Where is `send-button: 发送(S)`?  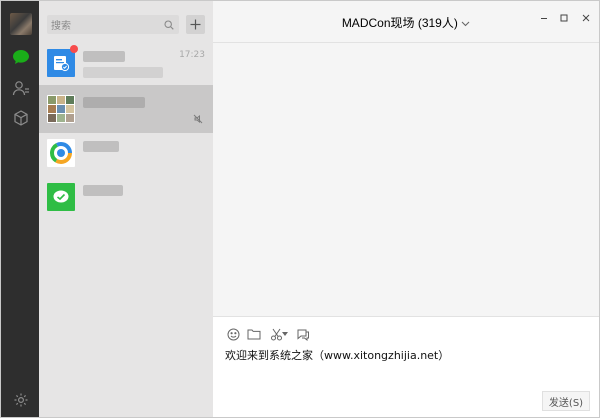
send-button: 发送(S) is located at coordinates (566, 401).